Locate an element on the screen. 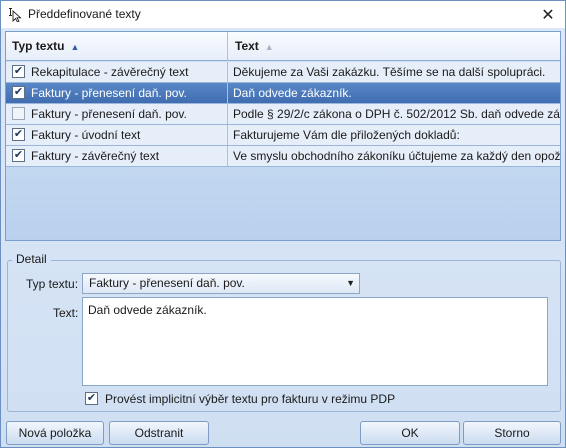 The image size is (566, 448). column-header-type: Typ textu ▲ is located at coordinates (117, 46).